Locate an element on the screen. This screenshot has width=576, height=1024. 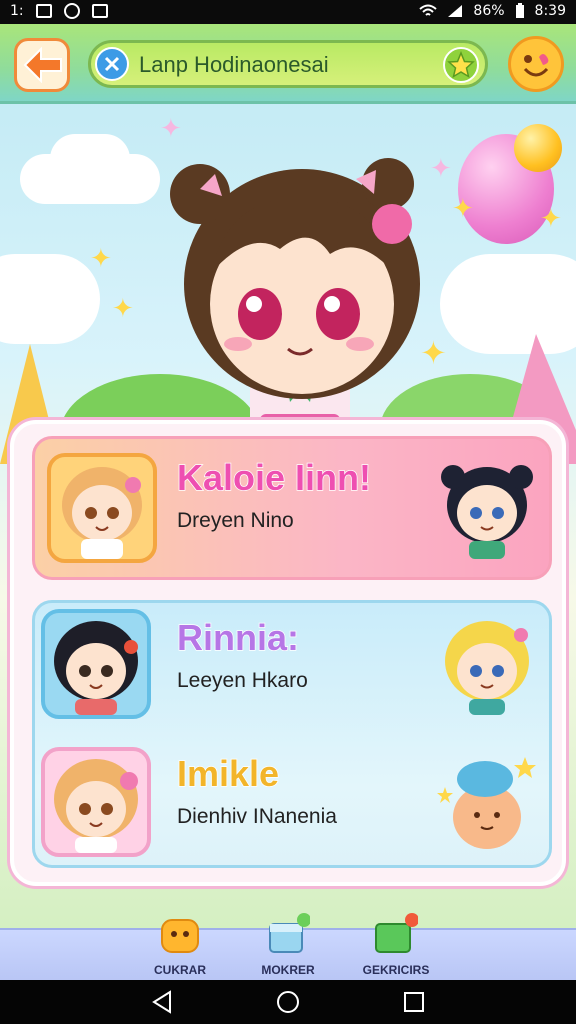
star-button is located at coordinates (461, 65).